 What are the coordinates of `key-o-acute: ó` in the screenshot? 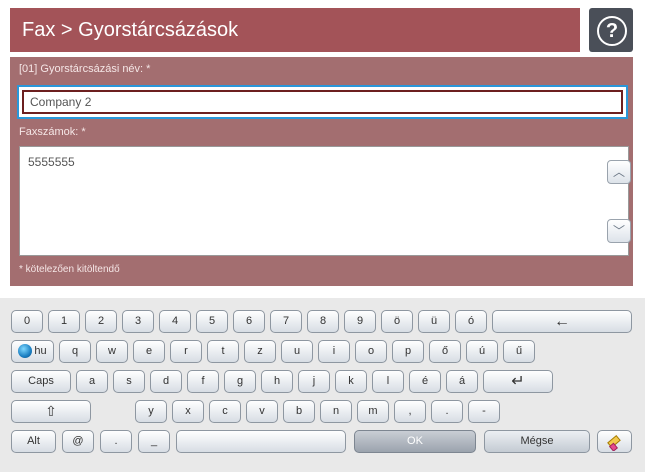 It's located at (471, 321).